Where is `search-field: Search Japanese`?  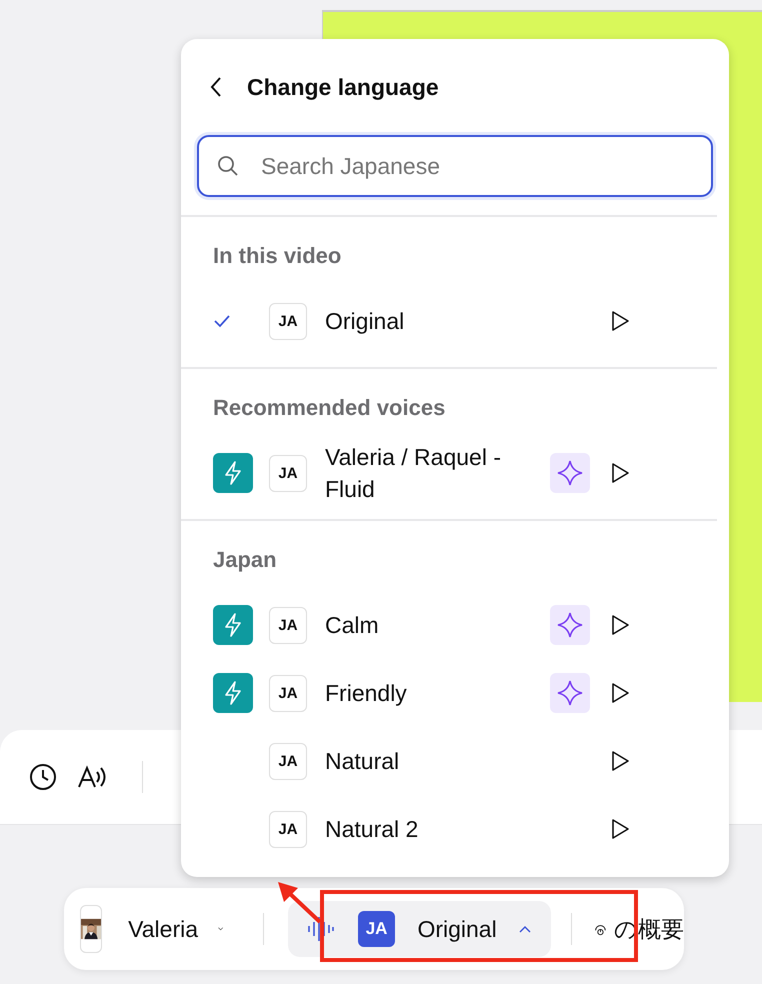
search-field: Search Japanese is located at coordinates (455, 166).